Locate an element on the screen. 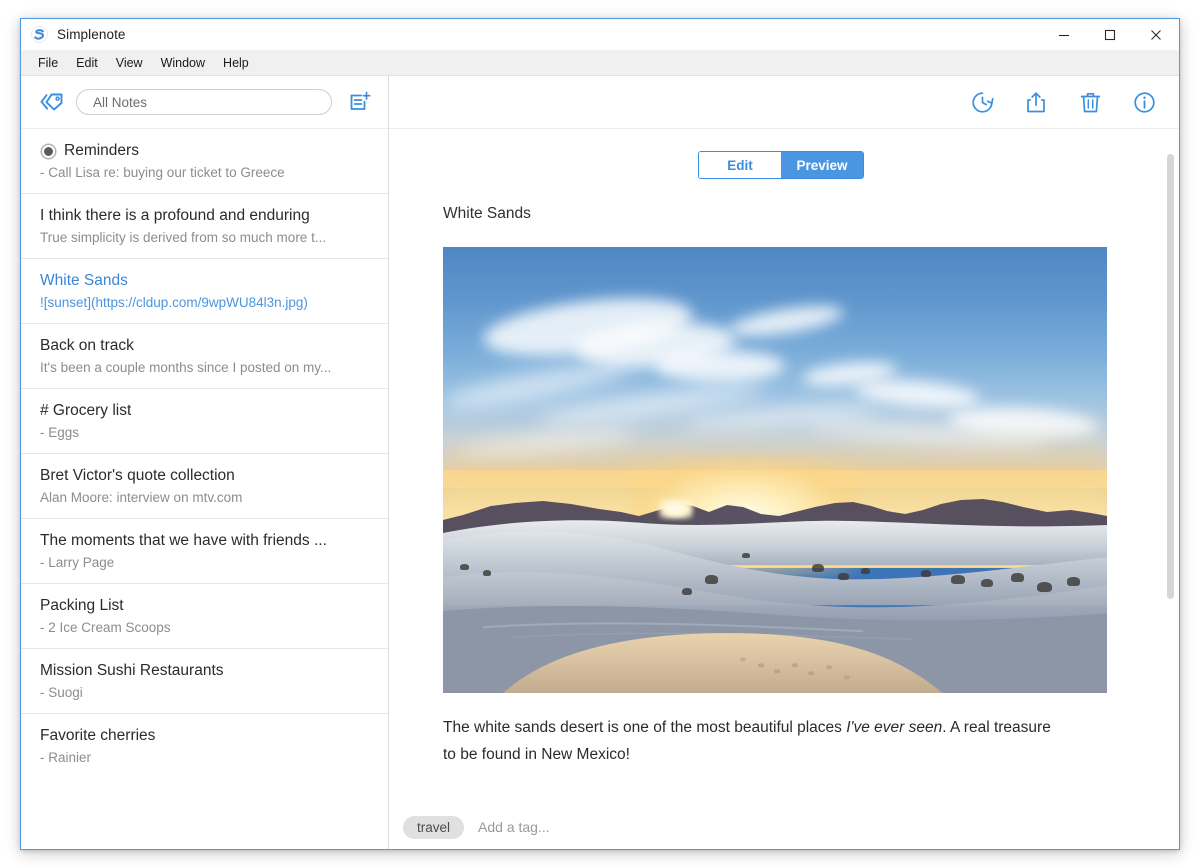  mode-switch: Edit Preview is located at coordinates (781, 165).